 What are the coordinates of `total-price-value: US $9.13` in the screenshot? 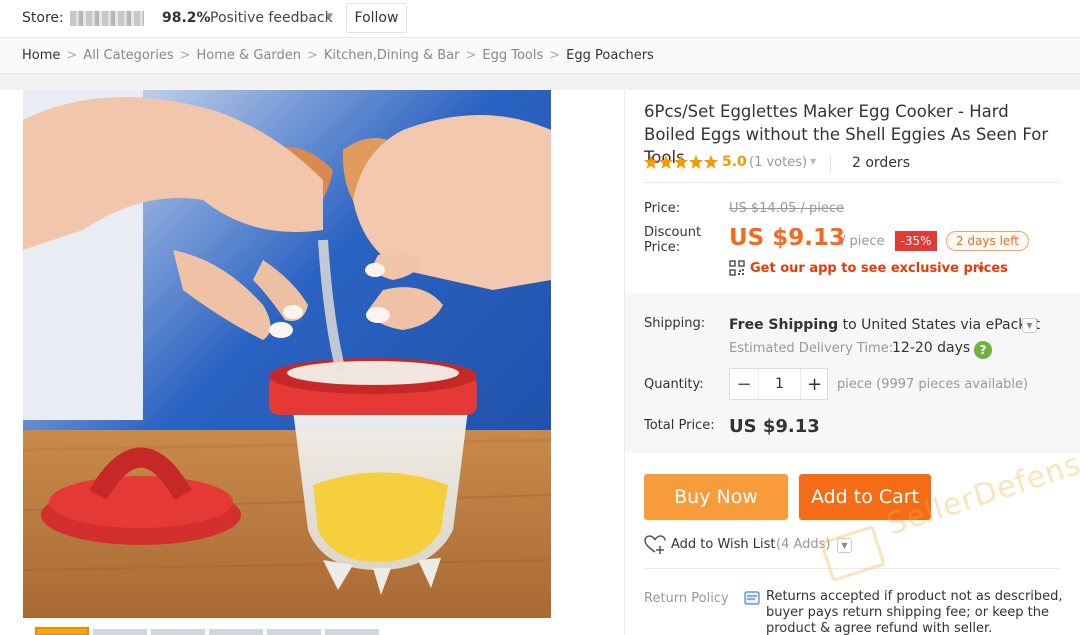 It's located at (774, 426).